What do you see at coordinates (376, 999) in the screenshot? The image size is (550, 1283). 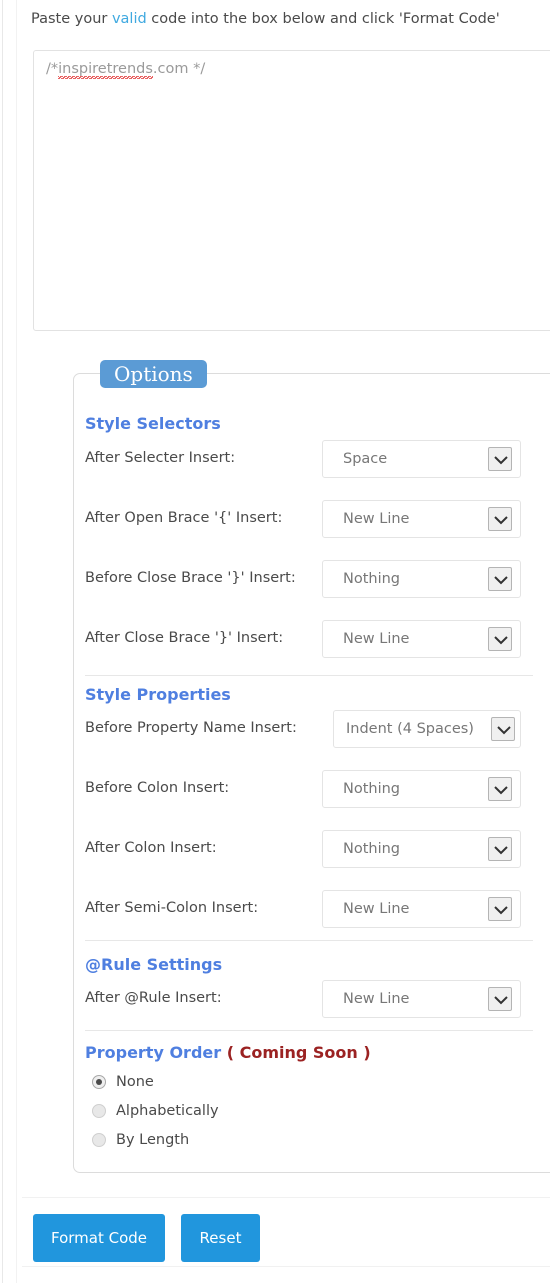 I see `select-after-at-rule-value: New Line` at bounding box center [376, 999].